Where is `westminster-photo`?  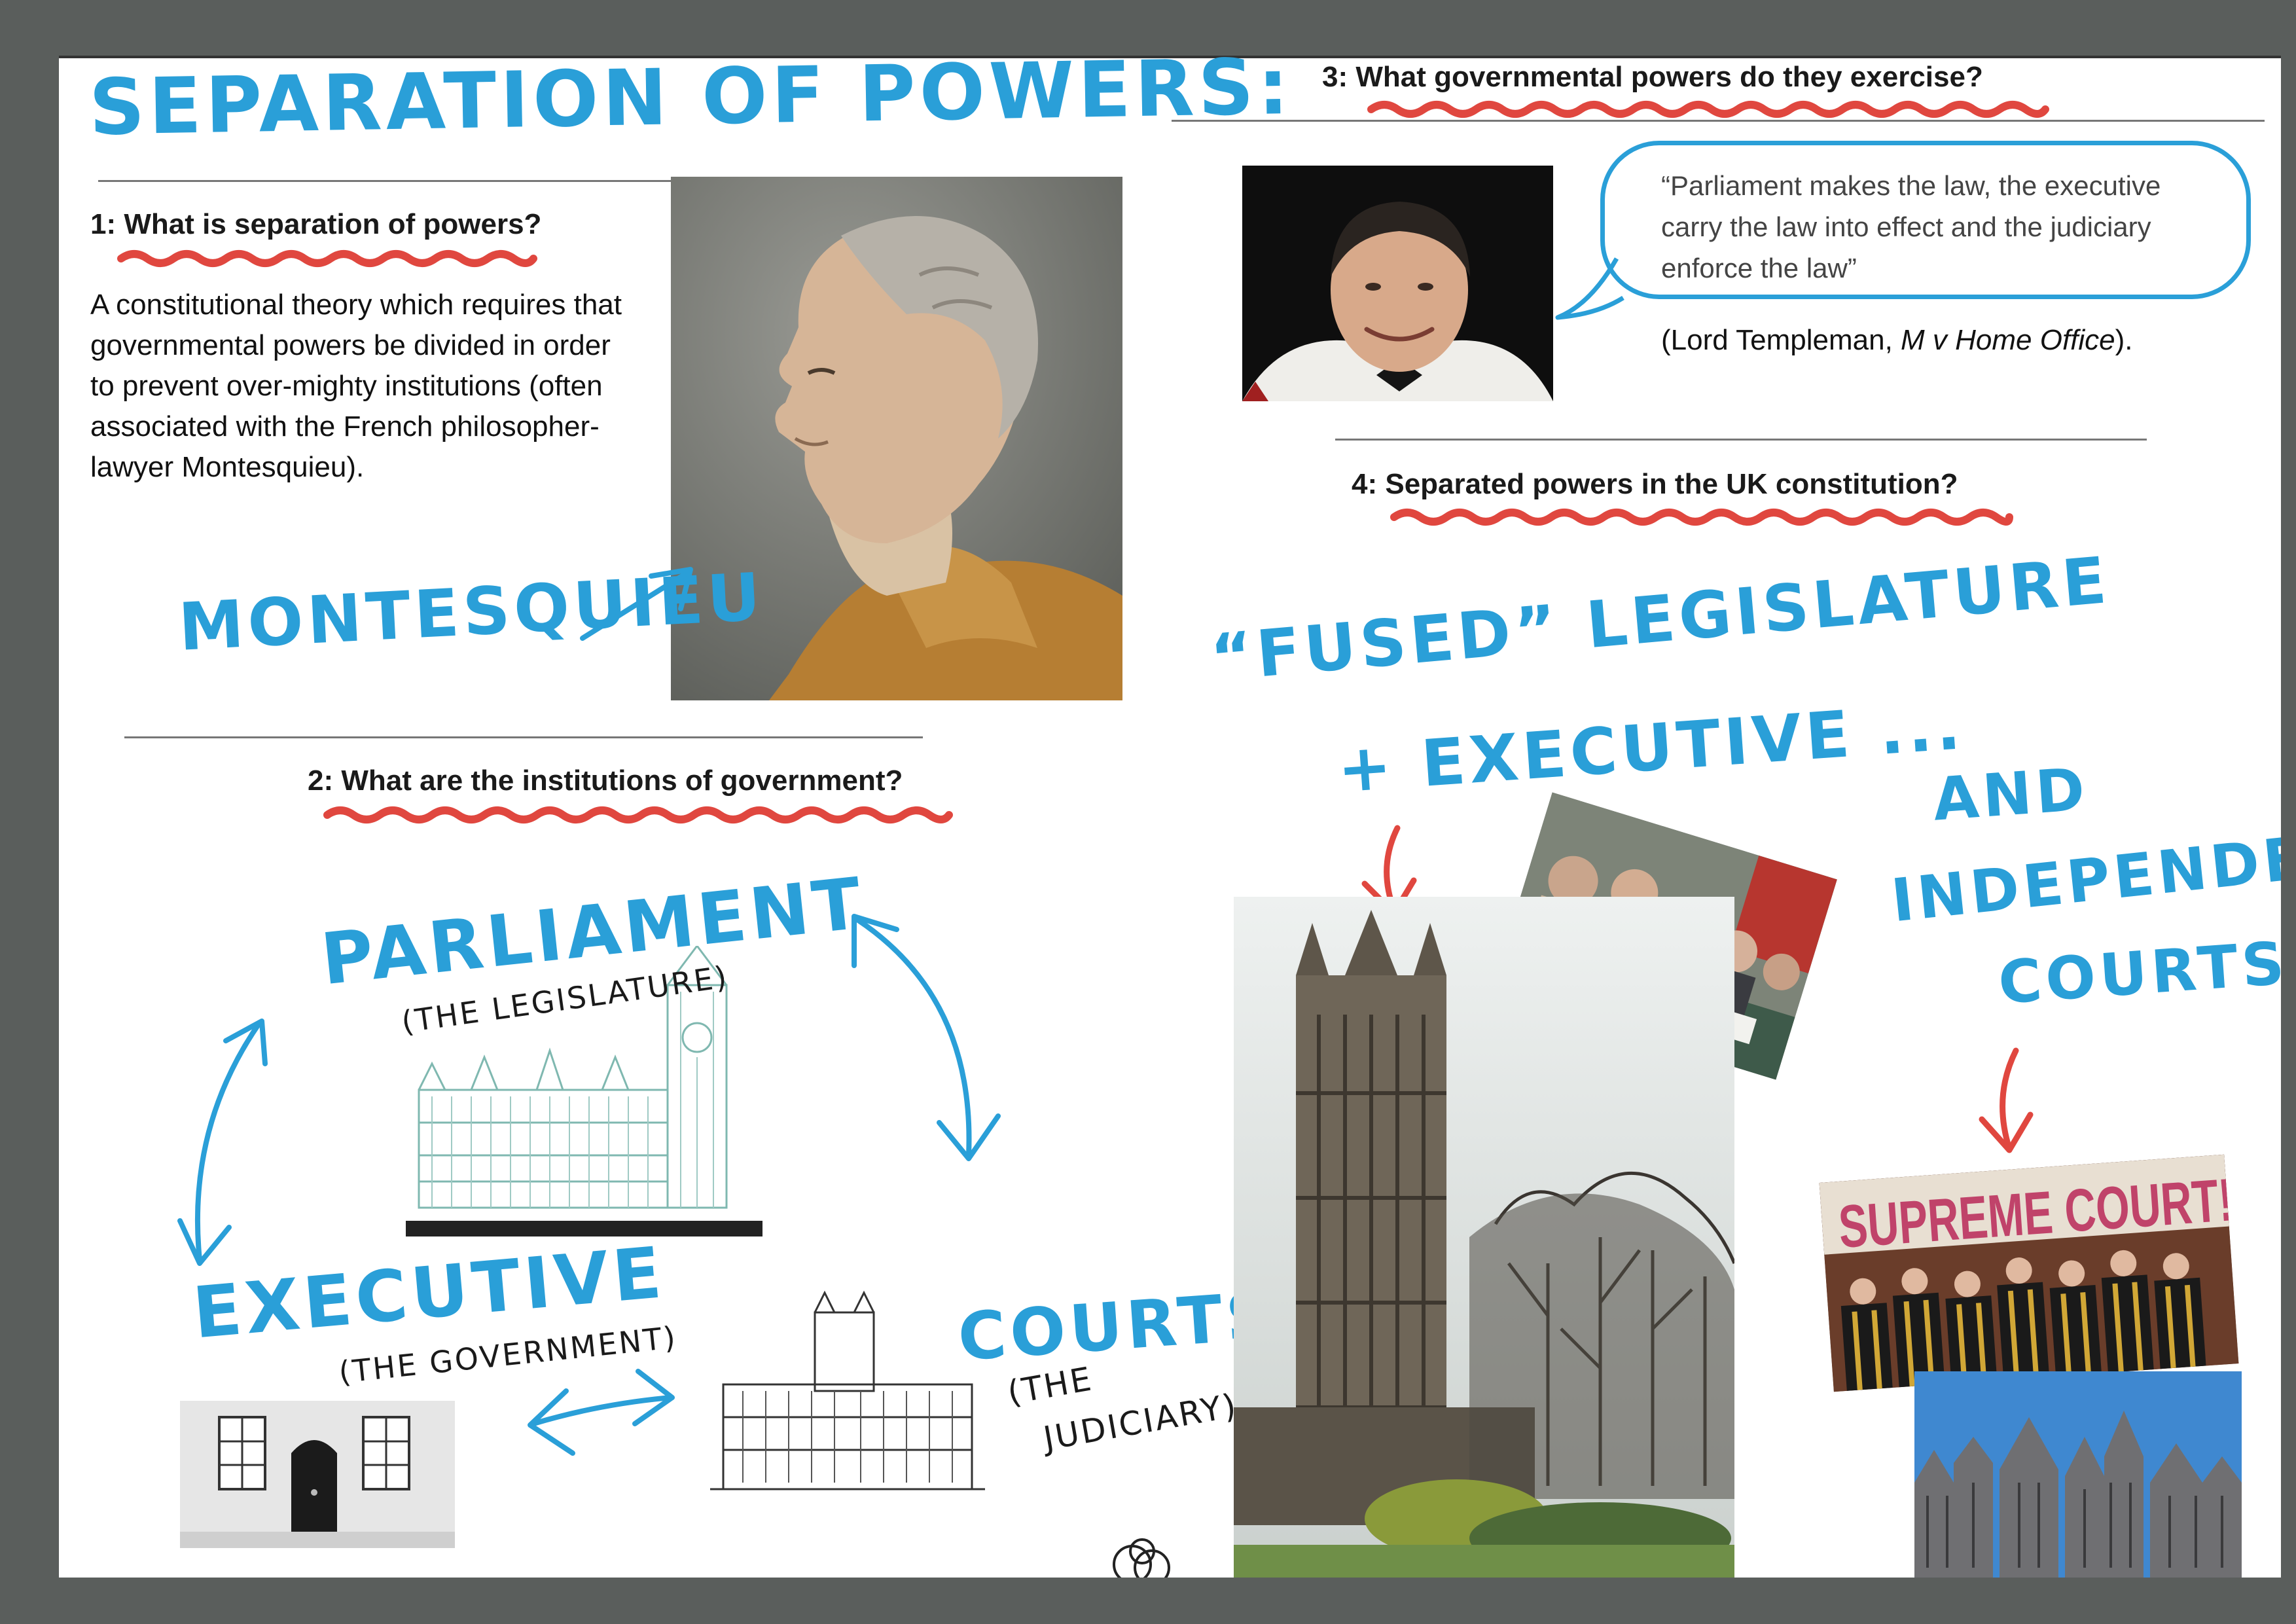 westminster-photo is located at coordinates (1484, 1237).